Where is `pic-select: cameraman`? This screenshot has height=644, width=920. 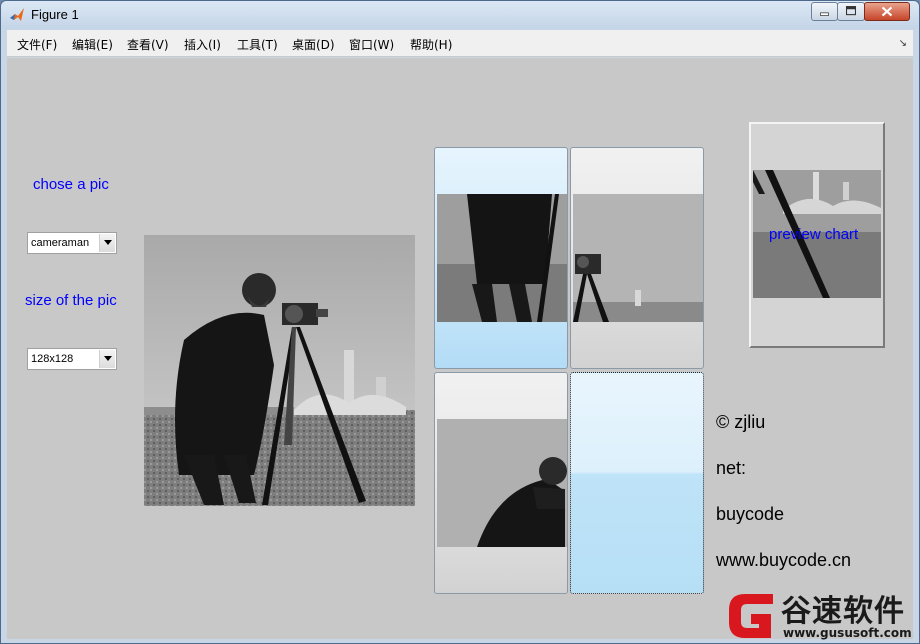
pic-select: cameraman is located at coordinates (72, 243).